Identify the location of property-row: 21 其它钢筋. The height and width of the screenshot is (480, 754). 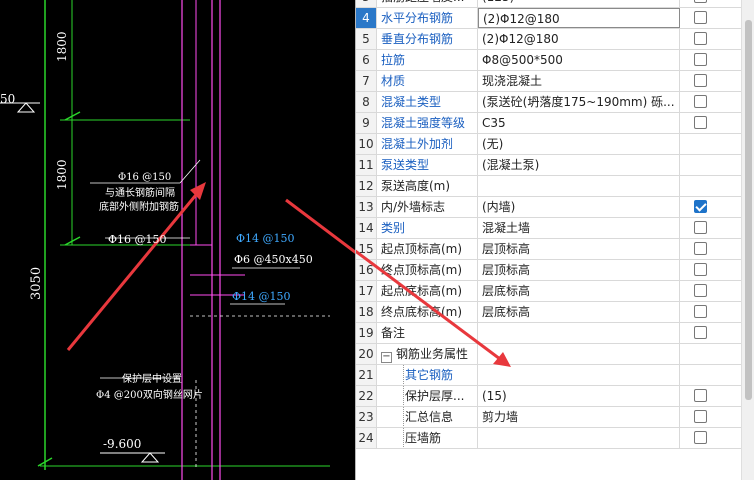
(555, 375).